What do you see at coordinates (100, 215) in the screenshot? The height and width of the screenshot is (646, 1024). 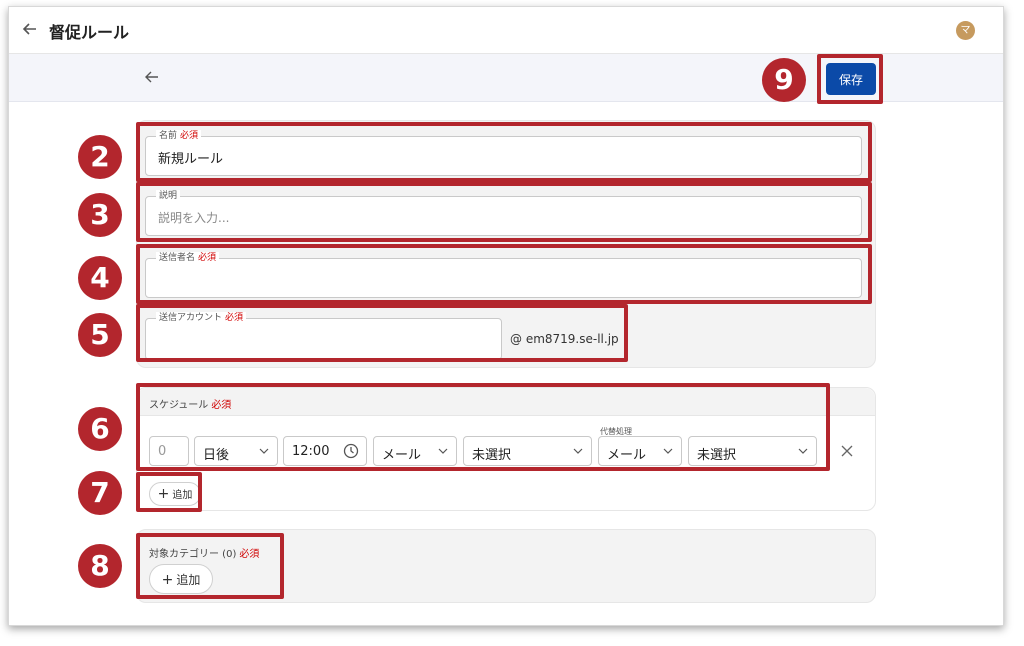 I see `annotation-badge: 3` at bounding box center [100, 215].